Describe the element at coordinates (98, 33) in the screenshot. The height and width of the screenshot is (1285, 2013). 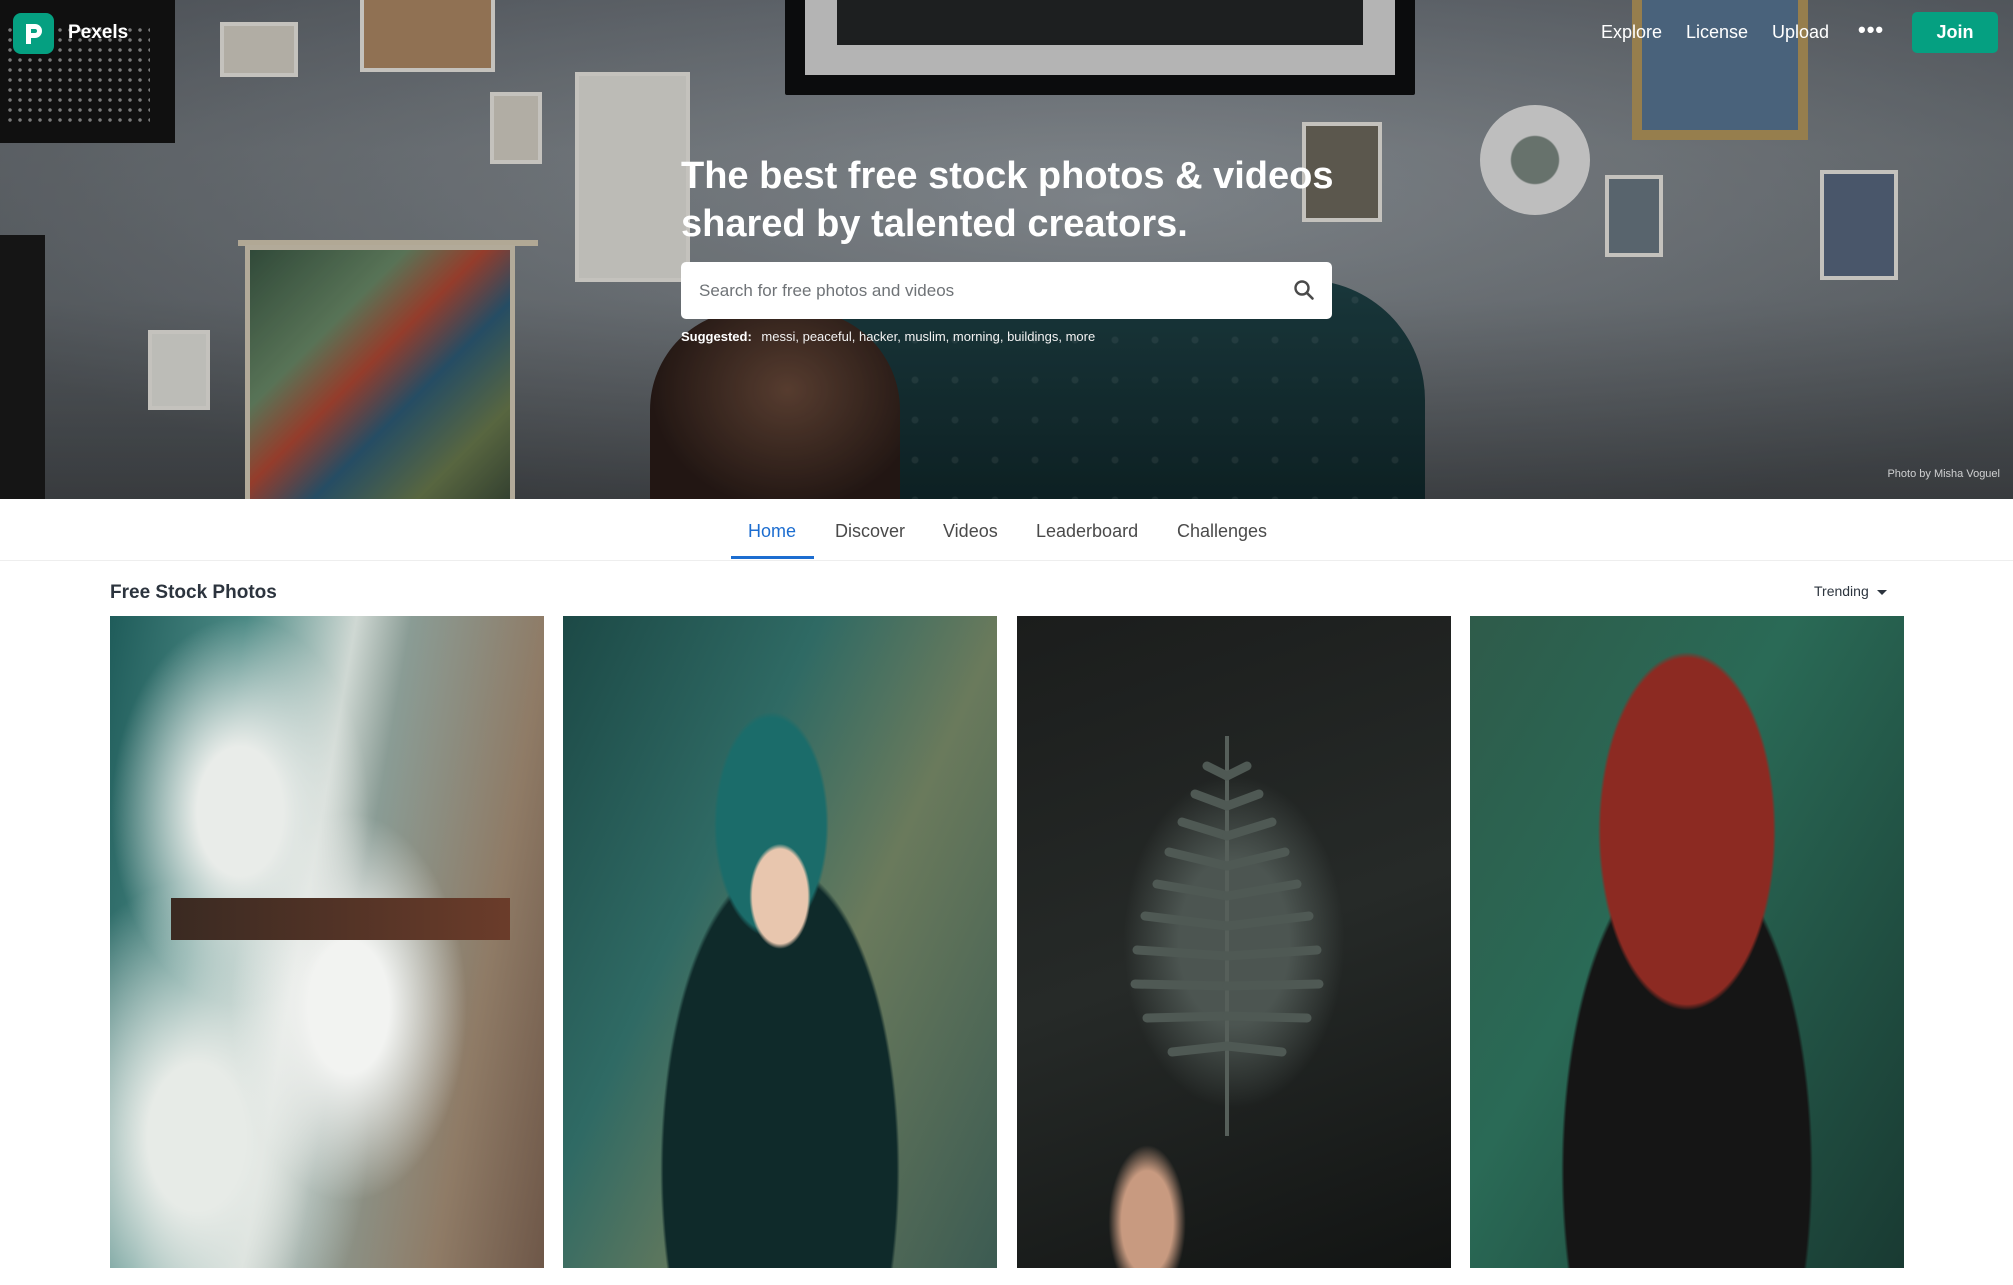
I see `brand-name: Pexels` at that location.